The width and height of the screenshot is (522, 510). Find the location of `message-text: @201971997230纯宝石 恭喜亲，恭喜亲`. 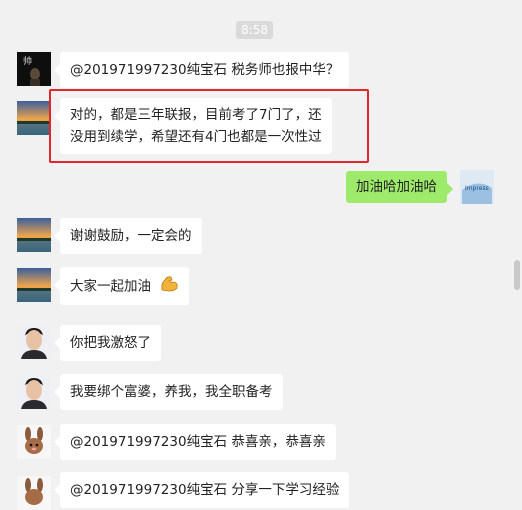

message-text: @201971997230纯宝石 恭喜亲，恭喜亲 is located at coordinates (198, 442).